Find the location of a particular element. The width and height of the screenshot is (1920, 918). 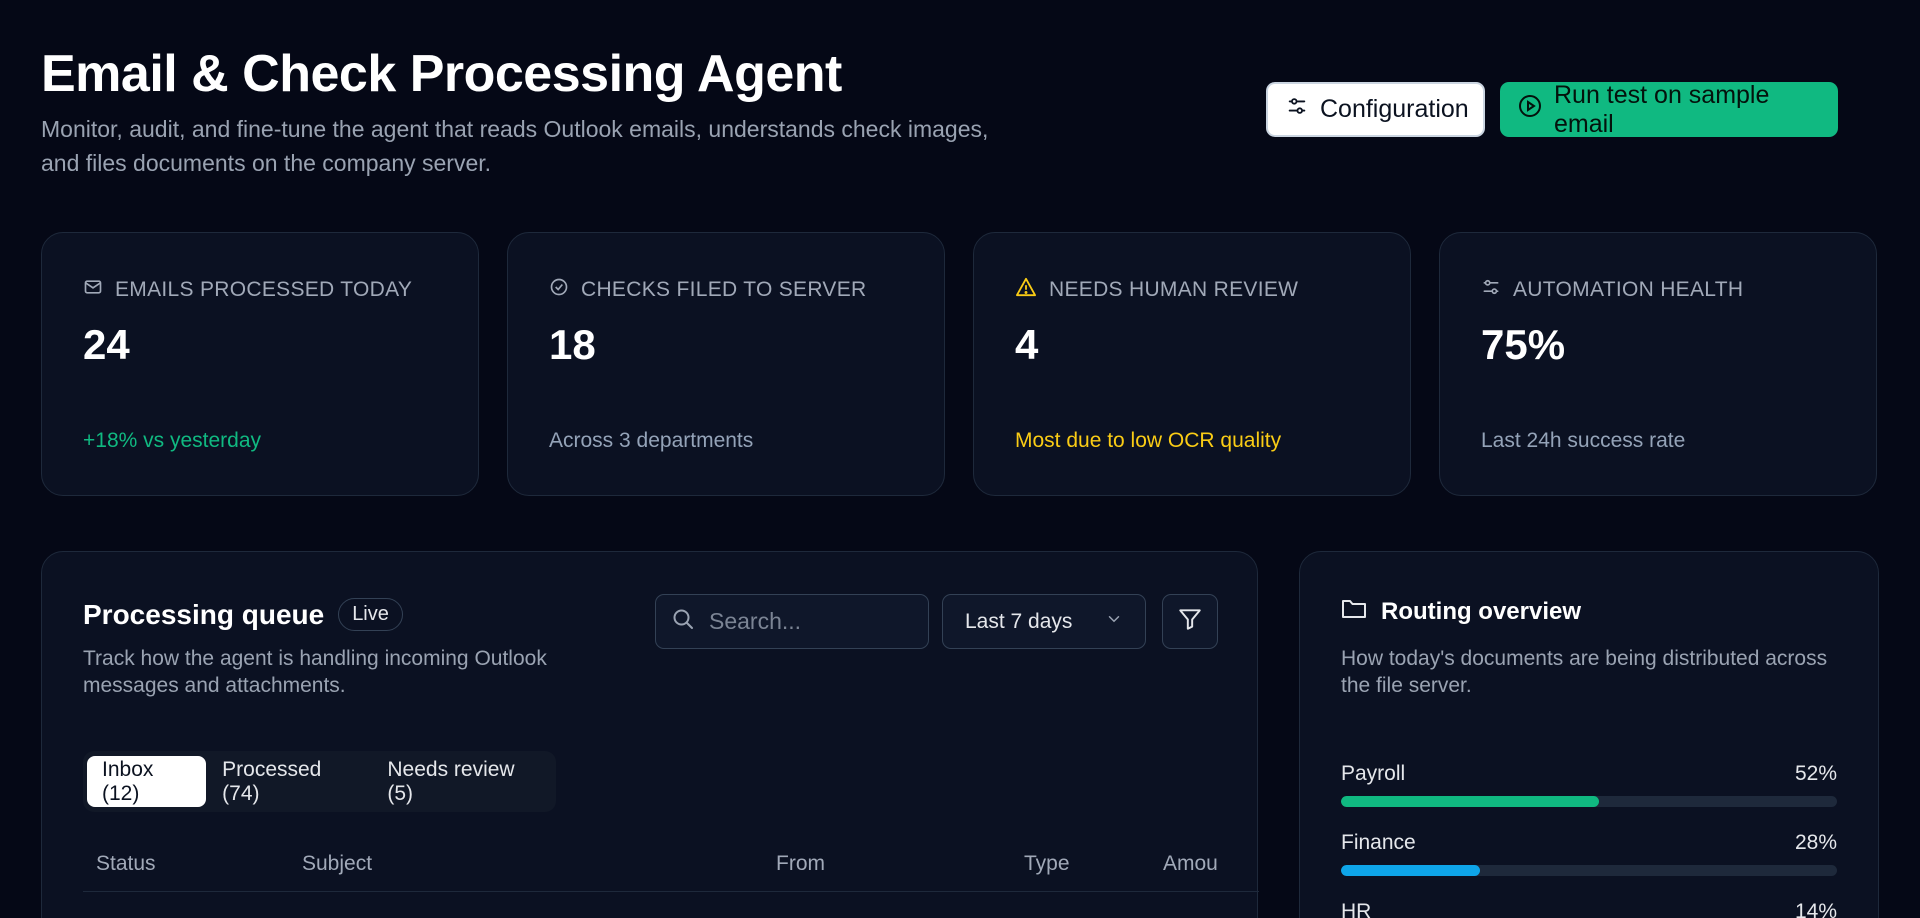

route-name: HR is located at coordinates (1356, 909).